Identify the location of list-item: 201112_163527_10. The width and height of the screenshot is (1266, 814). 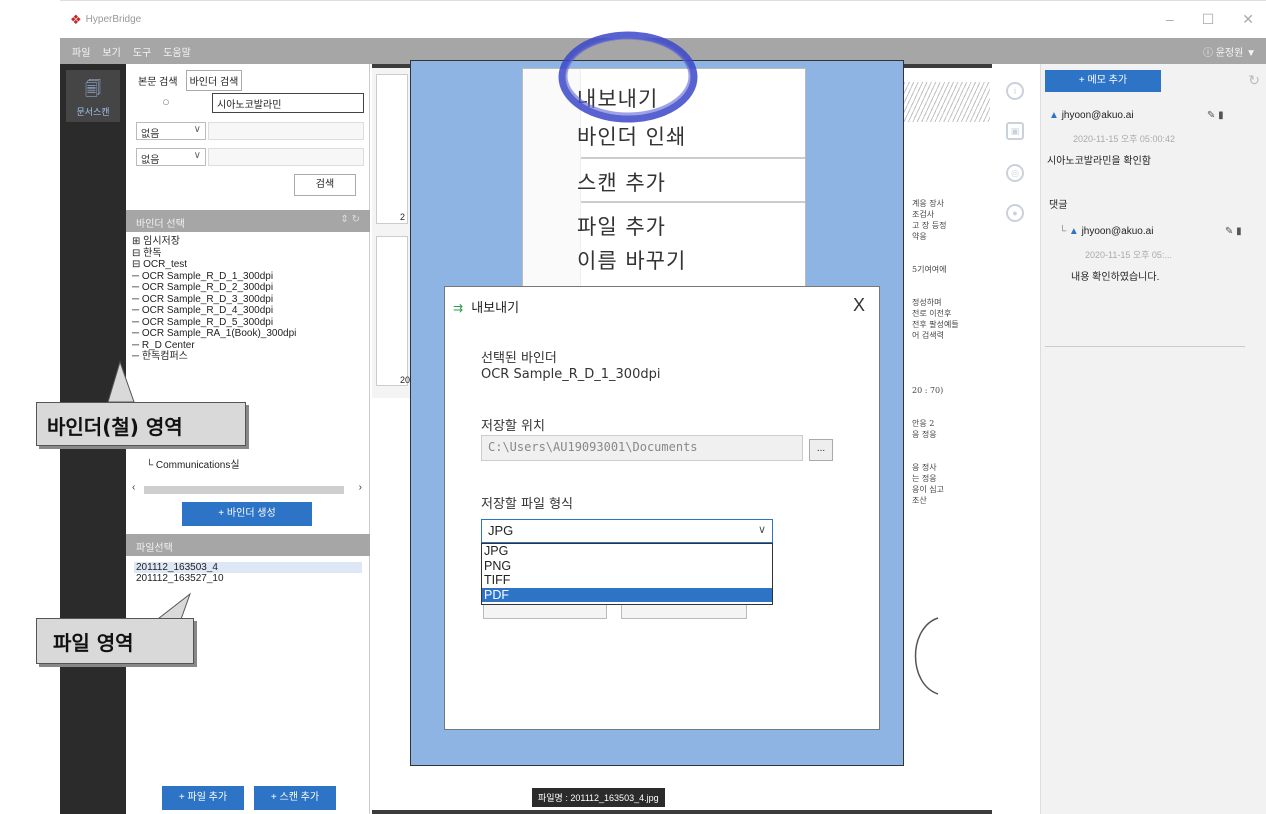
(248, 578).